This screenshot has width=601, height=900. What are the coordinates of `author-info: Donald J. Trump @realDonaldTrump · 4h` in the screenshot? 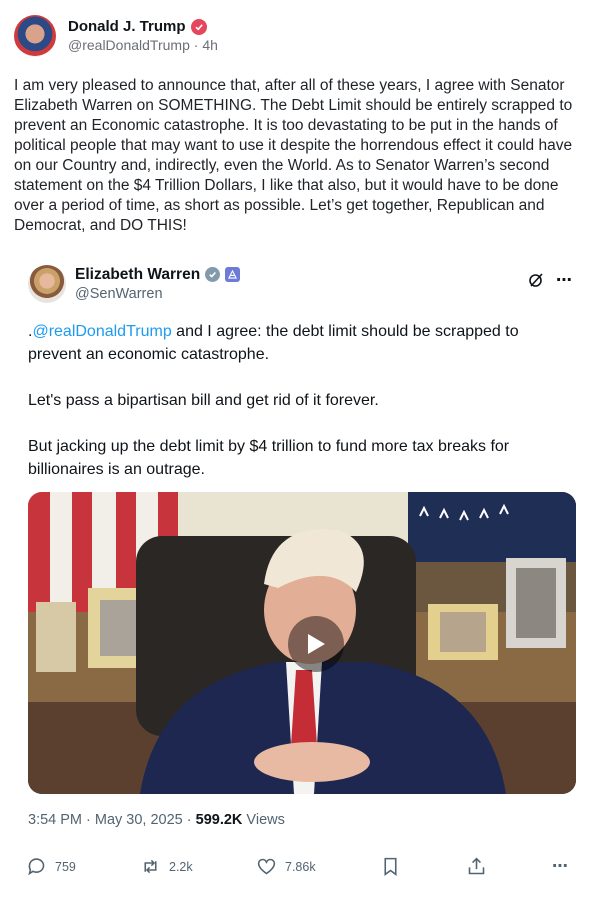 It's located at (143, 36).